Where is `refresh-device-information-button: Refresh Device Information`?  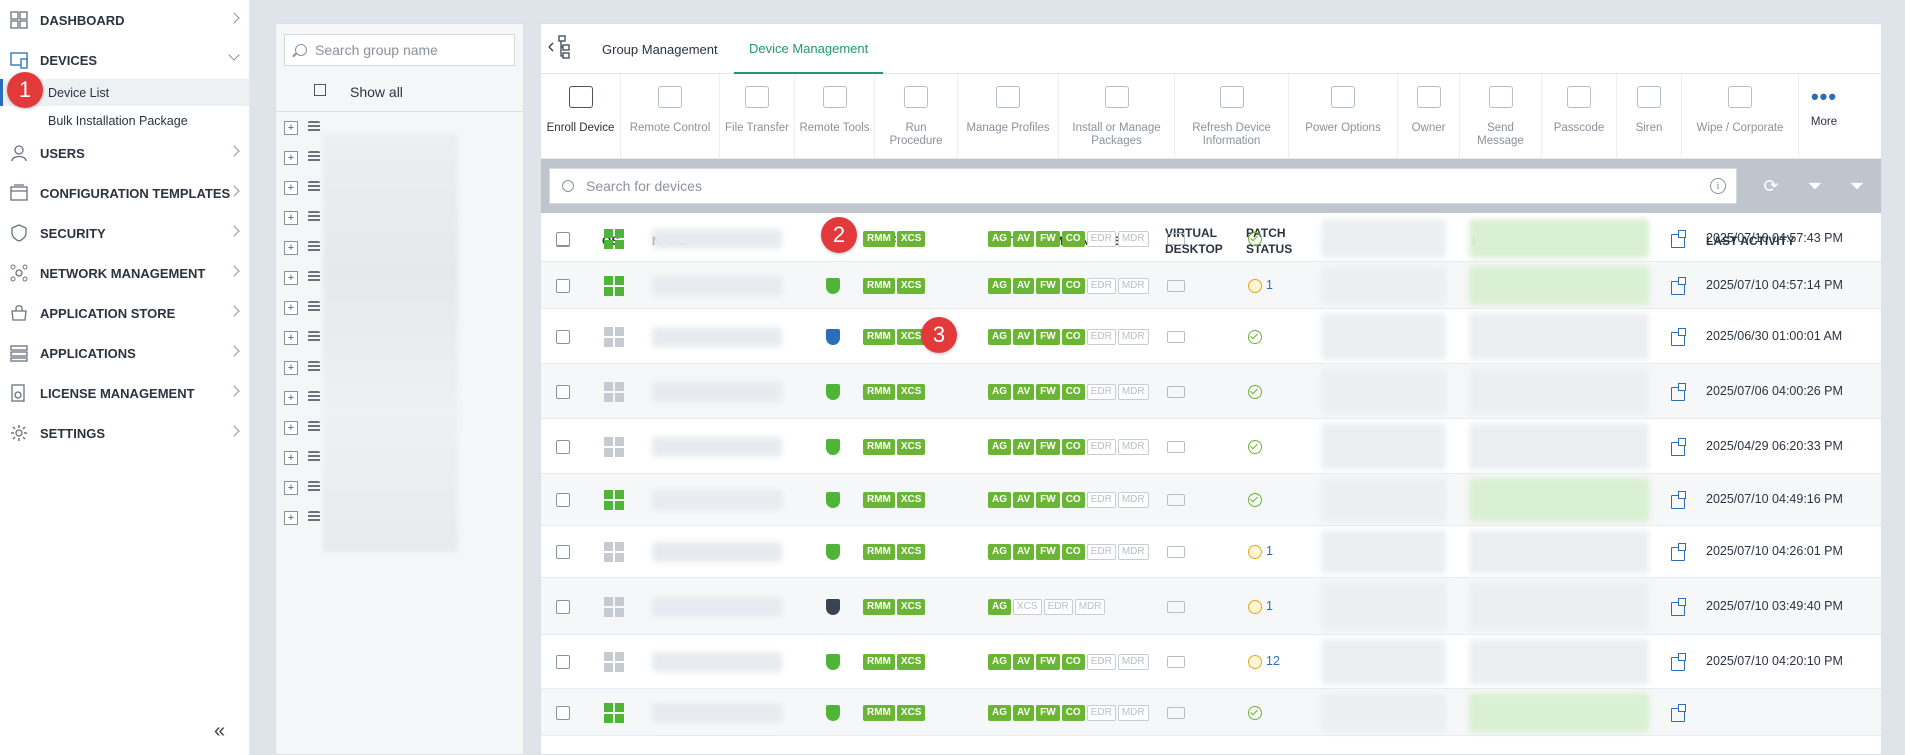 refresh-device-information-button: Refresh Device Information is located at coordinates (1232, 116).